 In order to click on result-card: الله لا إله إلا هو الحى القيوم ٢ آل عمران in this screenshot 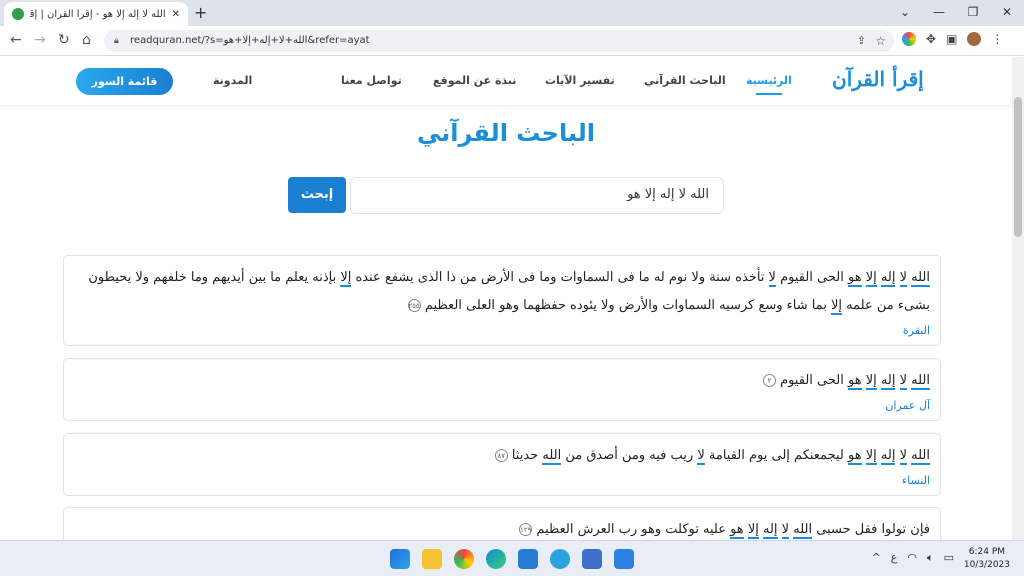, I will do `click(502, 389)`.